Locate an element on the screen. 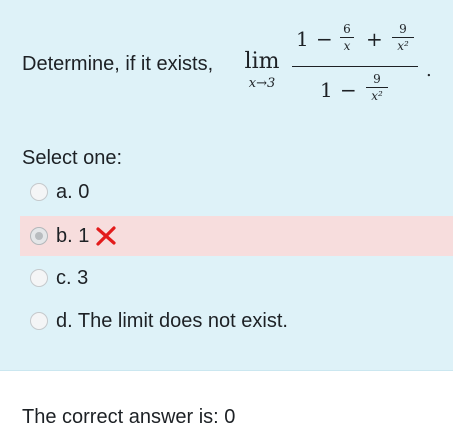 This screenshot has width=453, height=440. answer-option-c: c. 3 is located at coordinates (236, 278).